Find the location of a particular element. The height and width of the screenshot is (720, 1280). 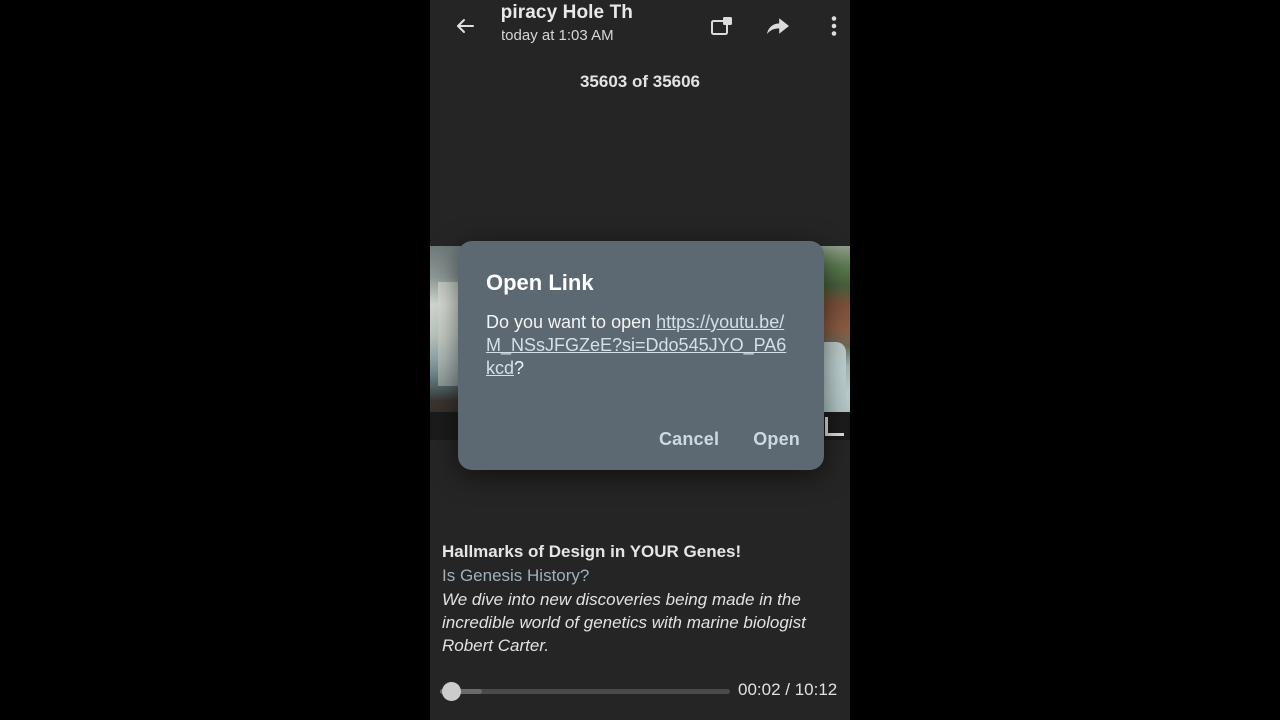

back-button is located at coordinates (465, 28).